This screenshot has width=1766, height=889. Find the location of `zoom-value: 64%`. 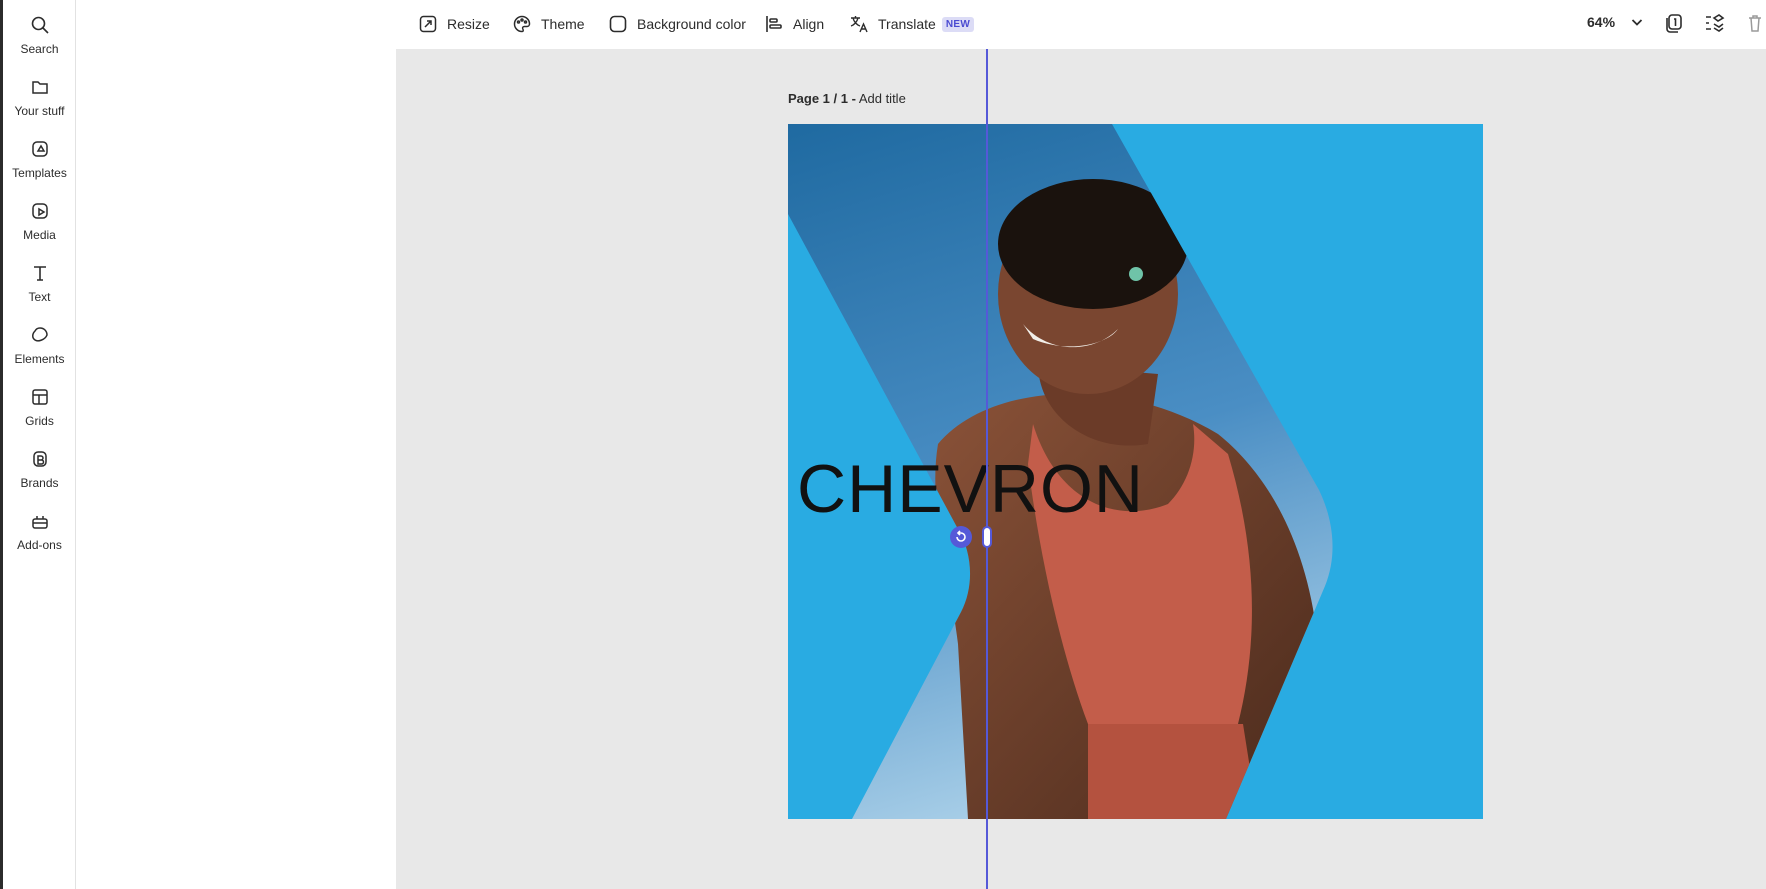

zoom-value: 64% is located at coordinates (1601, 22).